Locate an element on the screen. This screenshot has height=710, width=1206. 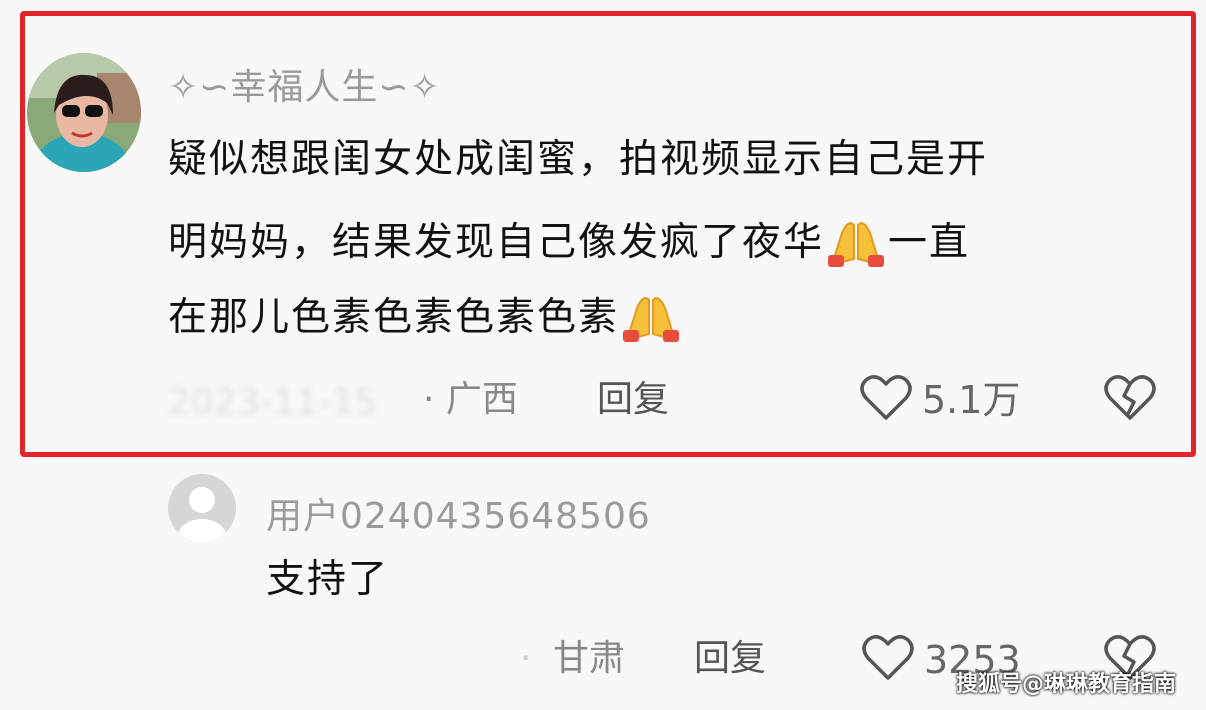
comment-text-line: 明妈妈，结果发现自己像发疯了夜华 一直 is located at coordinates (569, 244).